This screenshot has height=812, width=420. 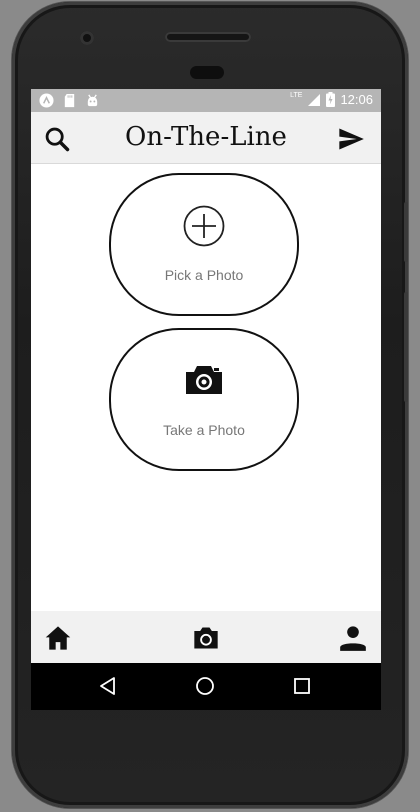 I want to click on add-circle-icon, so click(x=204, y=226).